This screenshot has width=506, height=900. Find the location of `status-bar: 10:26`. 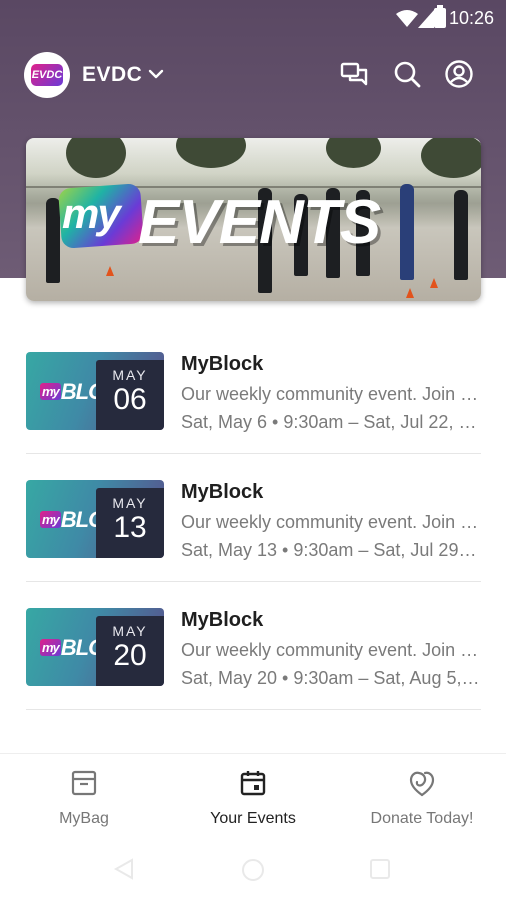

status-bar: 10:26 is located at coordinates (253, 18).